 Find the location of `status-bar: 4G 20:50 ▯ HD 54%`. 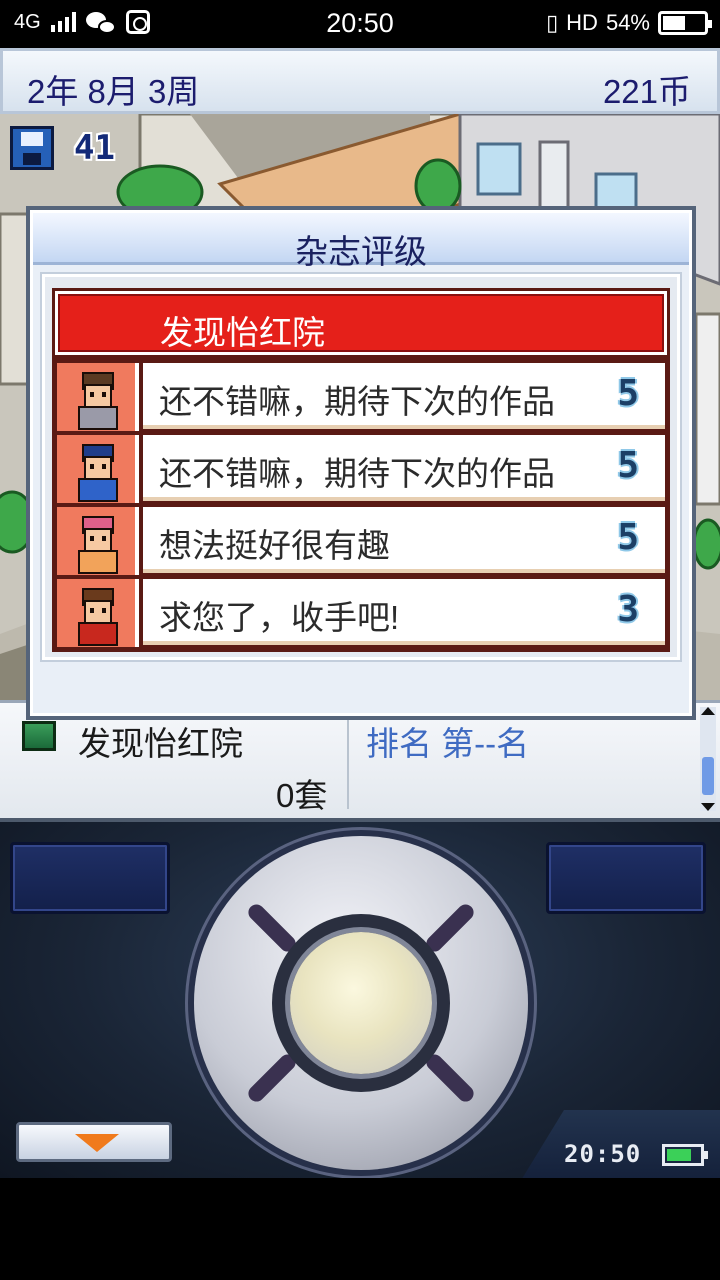

status-bar: 4G 20:50 ▯ HD 54% is located at coordinates (360, 24).